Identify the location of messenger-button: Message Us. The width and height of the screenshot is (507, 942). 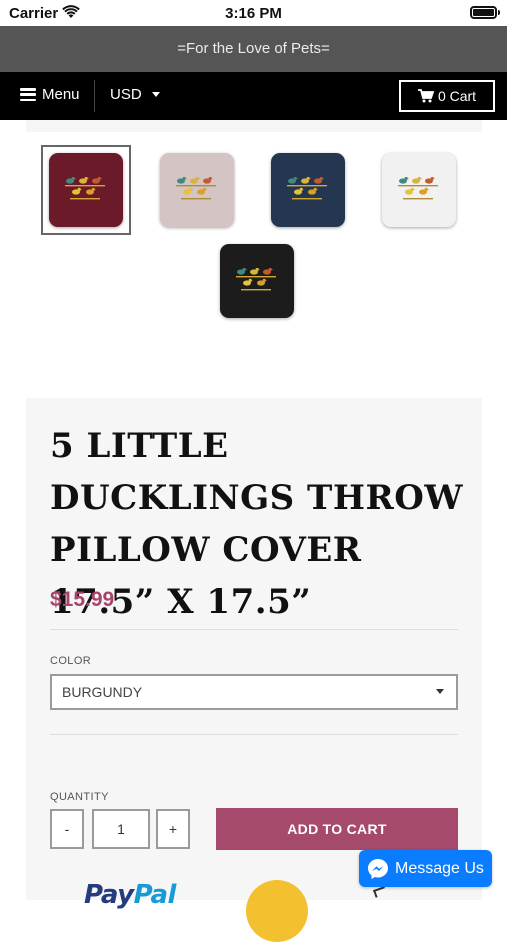
(425, 868).